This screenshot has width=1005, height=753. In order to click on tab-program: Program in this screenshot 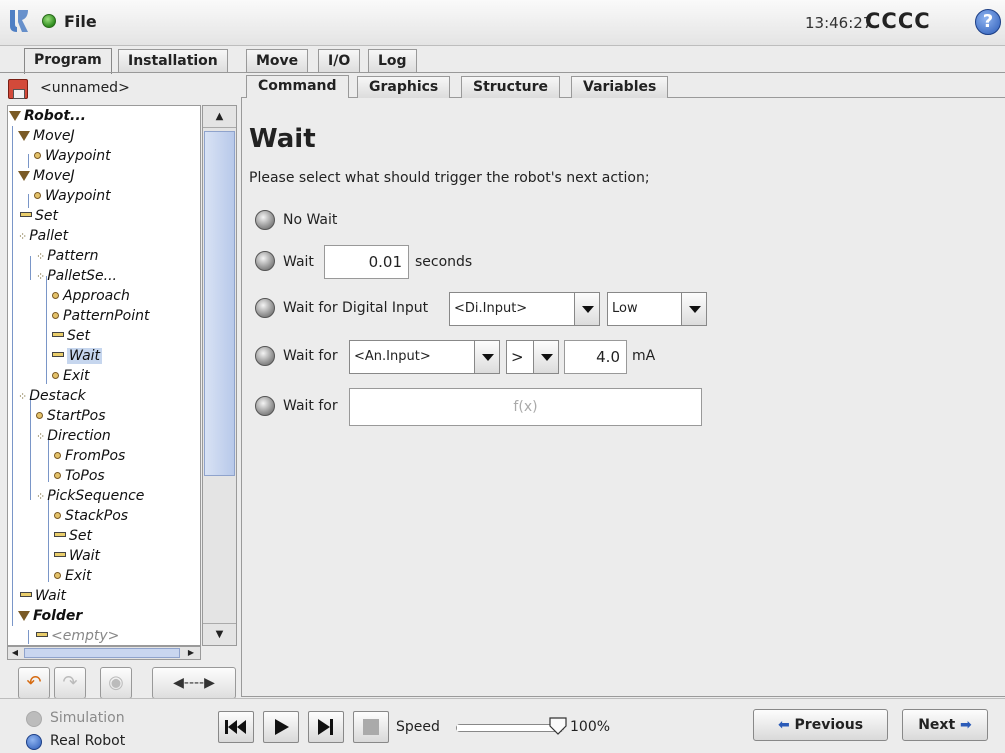, I will do `click(68, 61)`.